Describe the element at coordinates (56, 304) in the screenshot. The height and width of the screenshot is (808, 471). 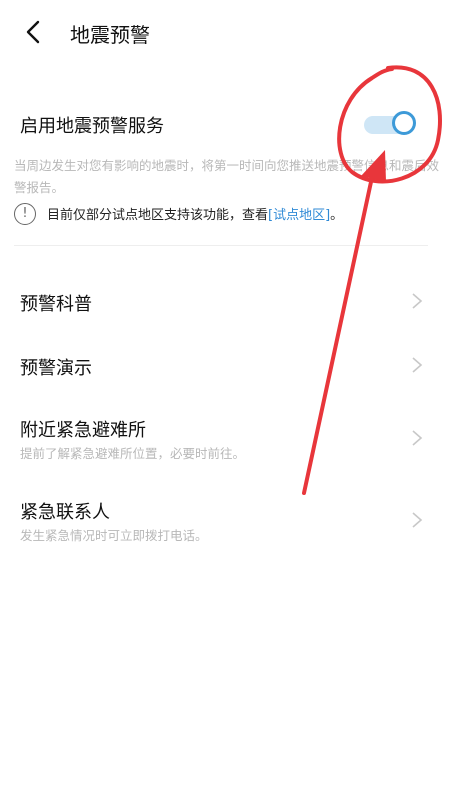
I see `menu-item-title: 预警科普` at that location.